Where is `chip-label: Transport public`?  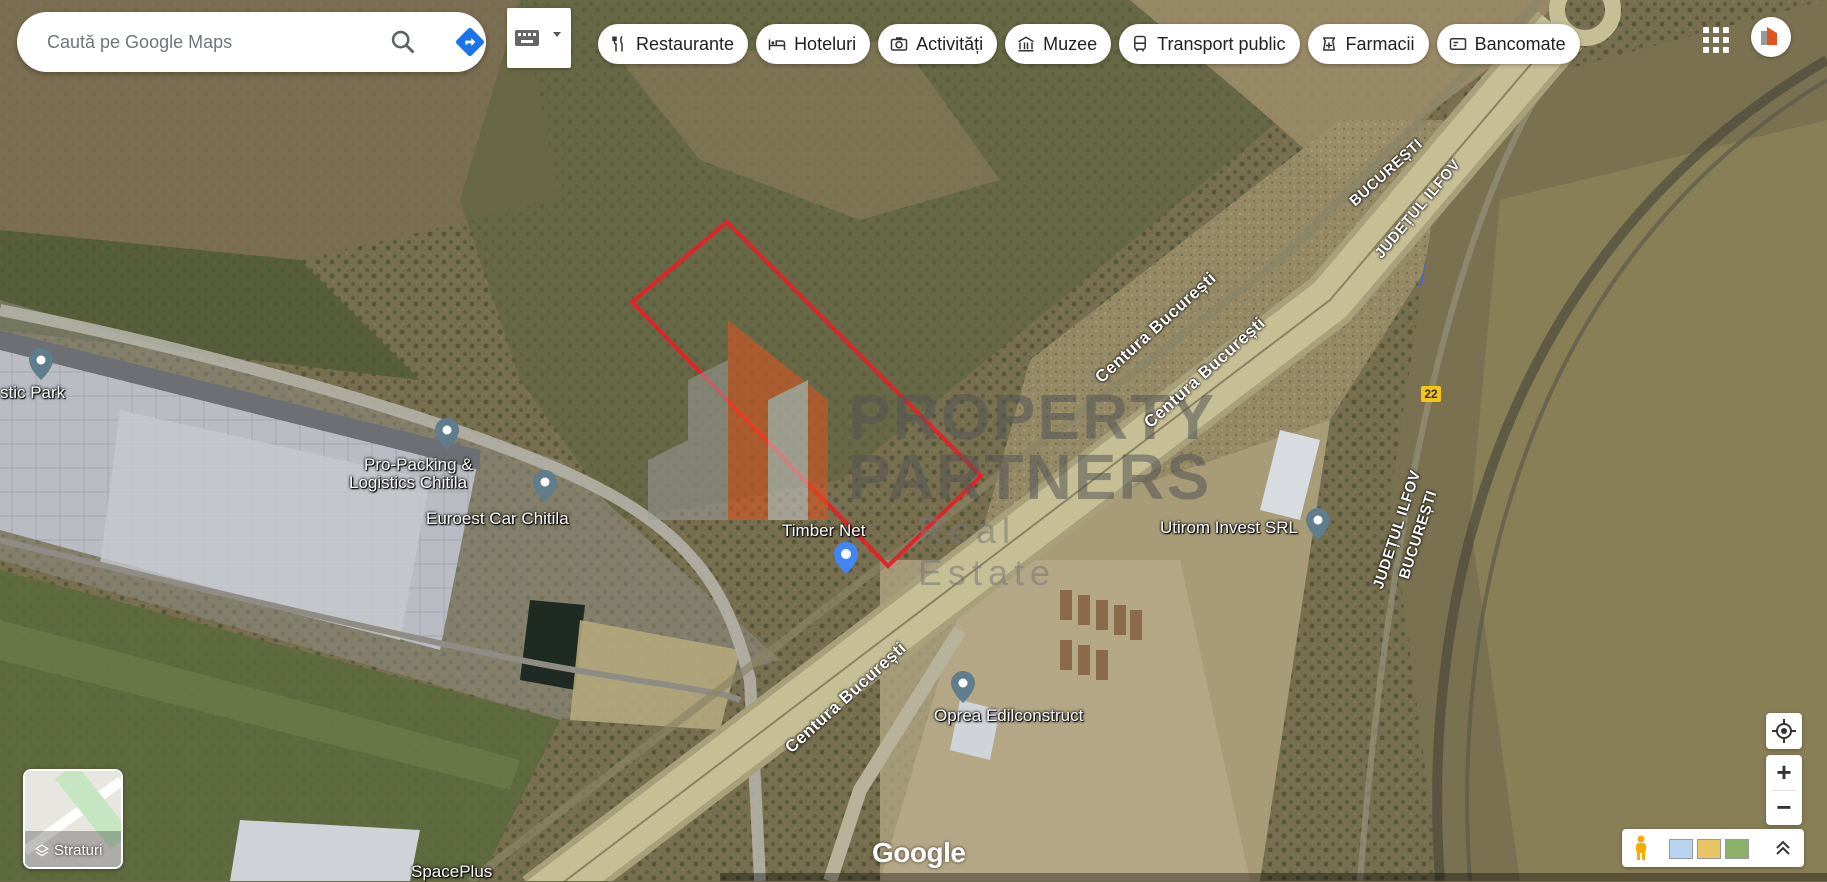 chip-label: Transport public is located at coordinates (1221, 43).